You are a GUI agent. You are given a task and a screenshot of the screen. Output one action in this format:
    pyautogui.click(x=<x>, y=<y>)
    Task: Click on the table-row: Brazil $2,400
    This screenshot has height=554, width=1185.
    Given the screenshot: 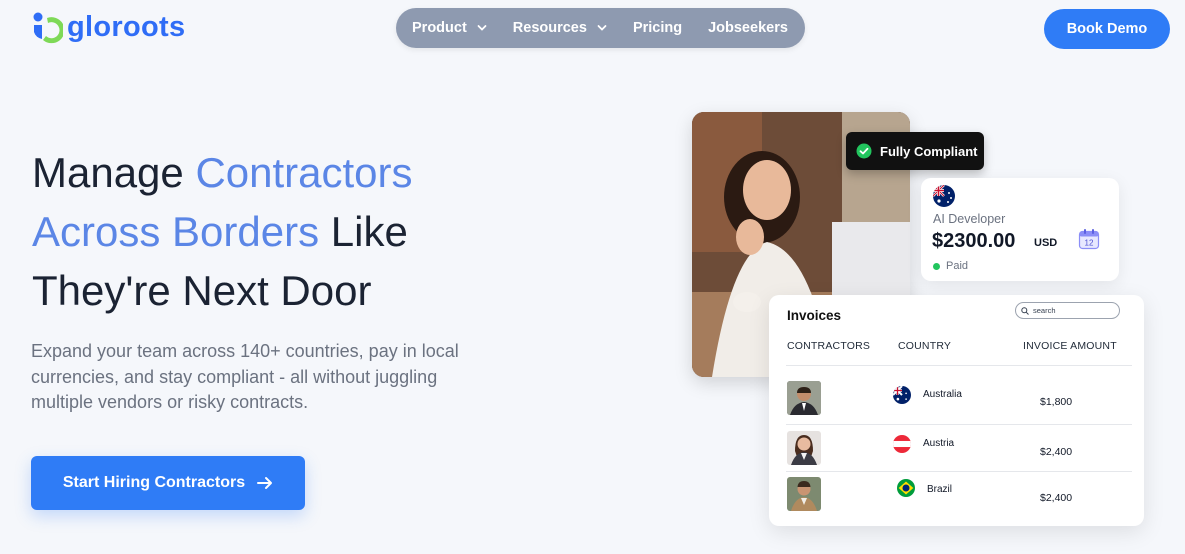 What is the action you would take?
    pyautogui.click(x=956, y=496)
    